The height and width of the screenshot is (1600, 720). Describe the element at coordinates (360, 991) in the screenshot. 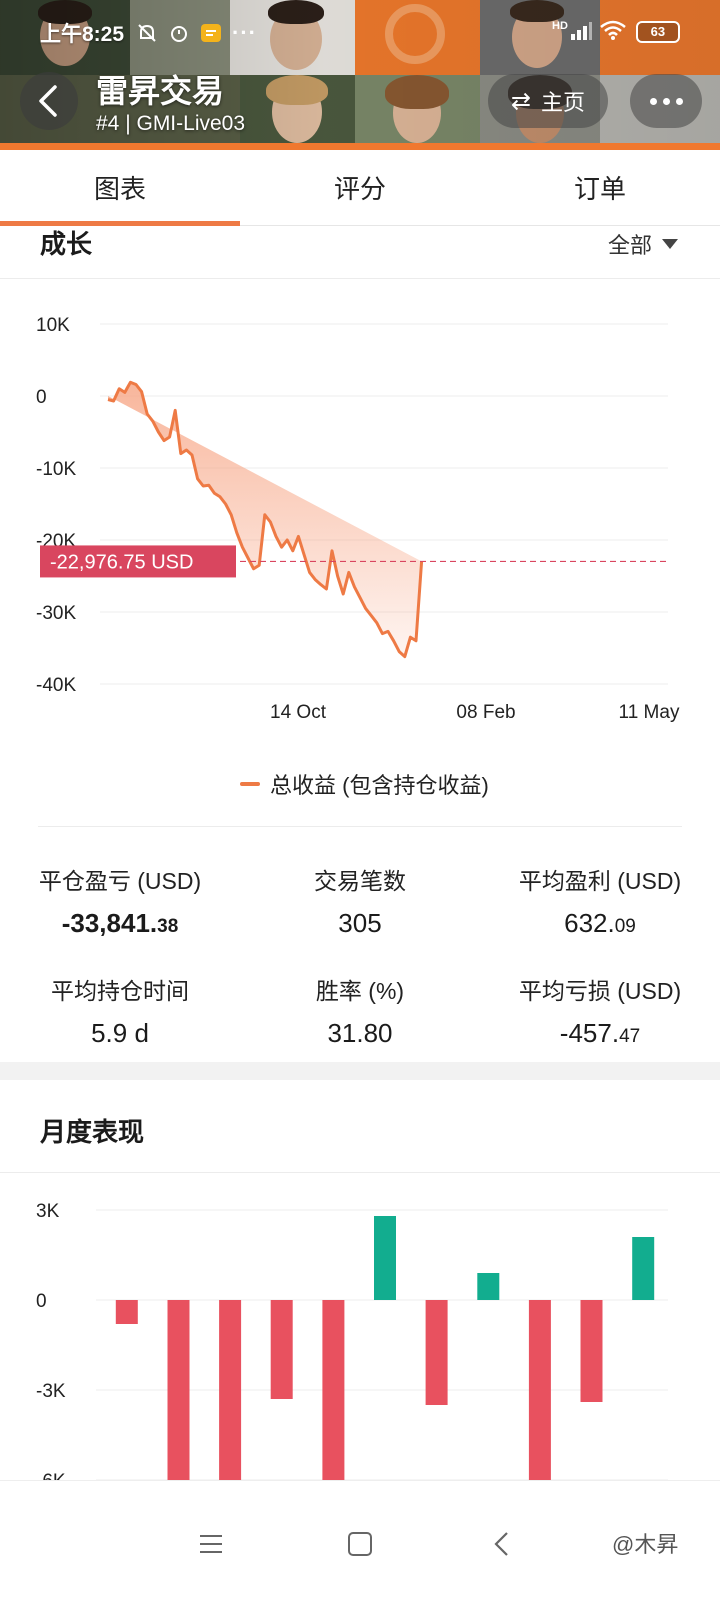

I see `stat-label: 胜率 (%)` at that location.